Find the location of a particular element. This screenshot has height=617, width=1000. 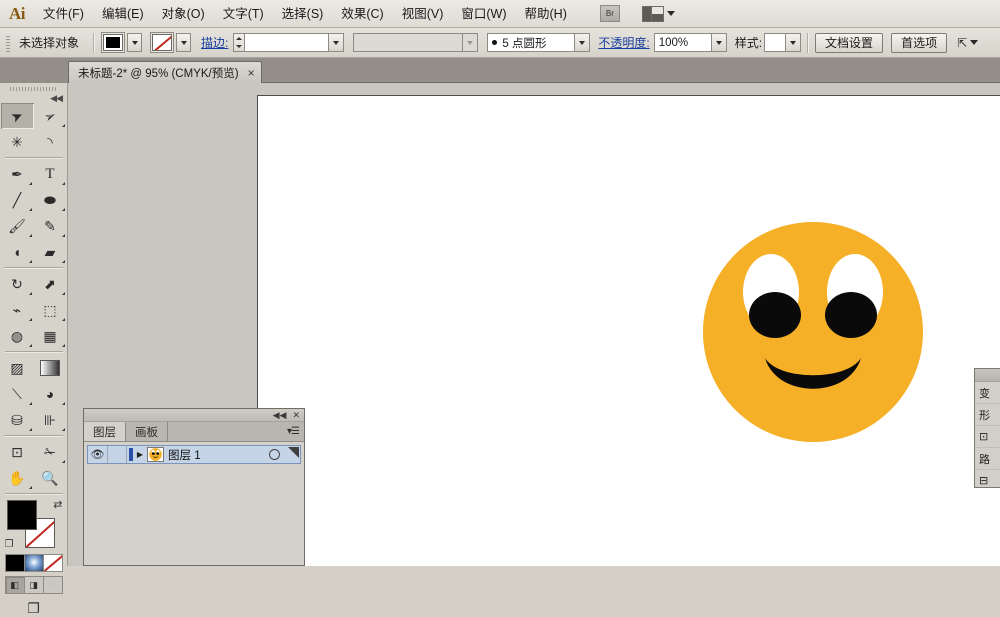

dock-item-align: ⊡ is located at coordinates (987, 437).